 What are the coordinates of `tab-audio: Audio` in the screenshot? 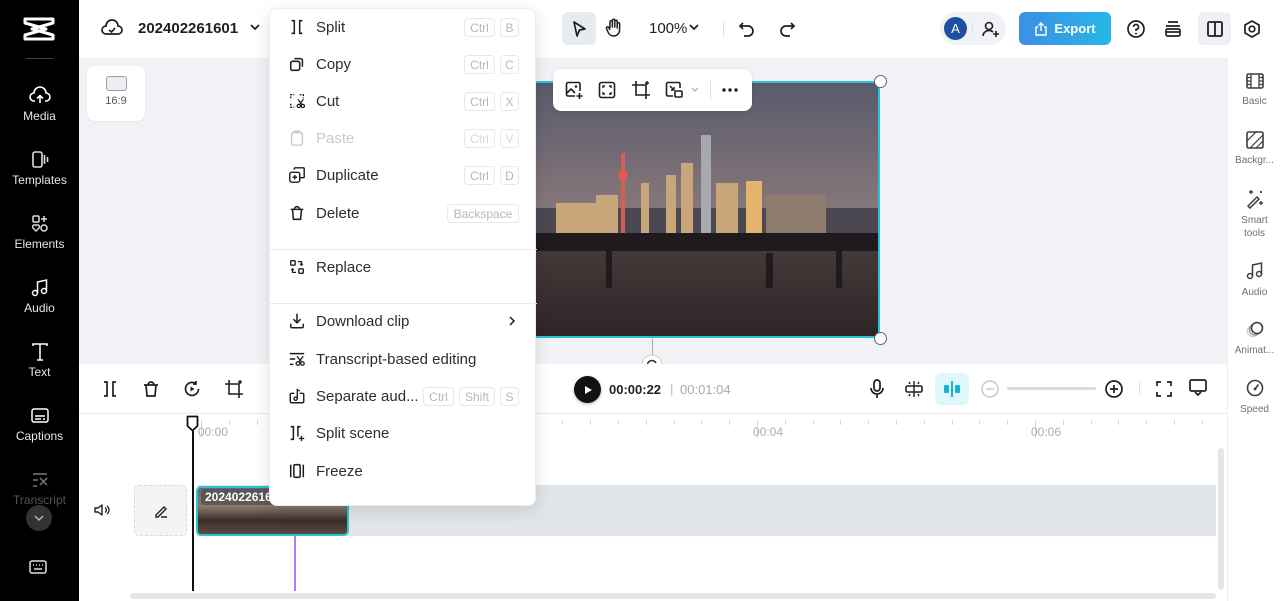 It's located at (1254, 280).